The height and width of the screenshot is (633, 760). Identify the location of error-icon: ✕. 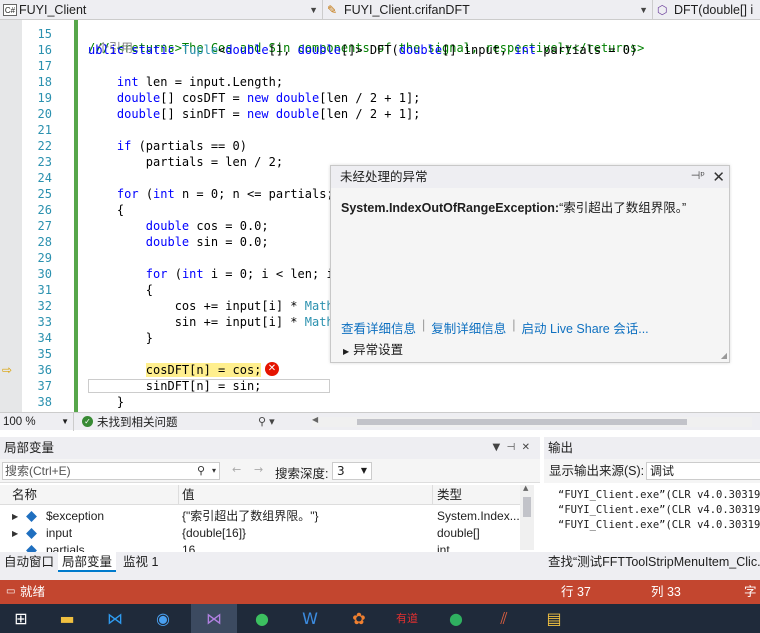
(272, 369).